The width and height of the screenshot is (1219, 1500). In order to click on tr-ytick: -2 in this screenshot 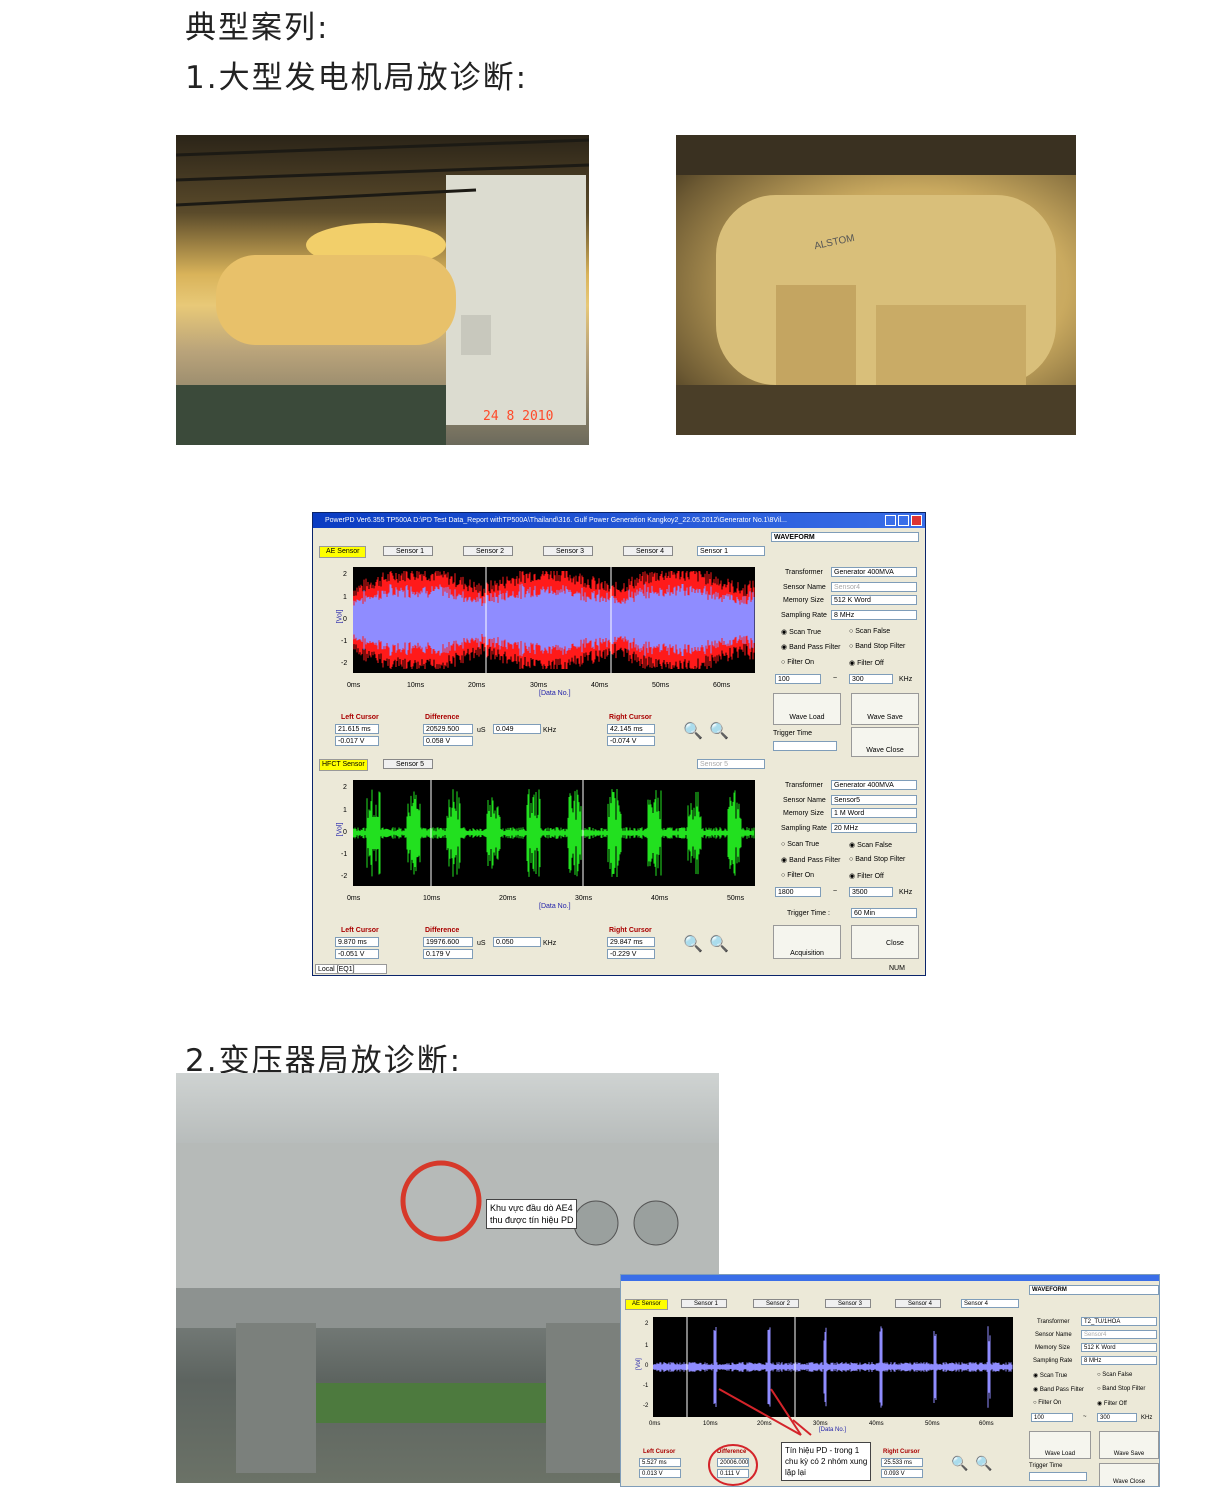, I will do `click(646, 1406)`.